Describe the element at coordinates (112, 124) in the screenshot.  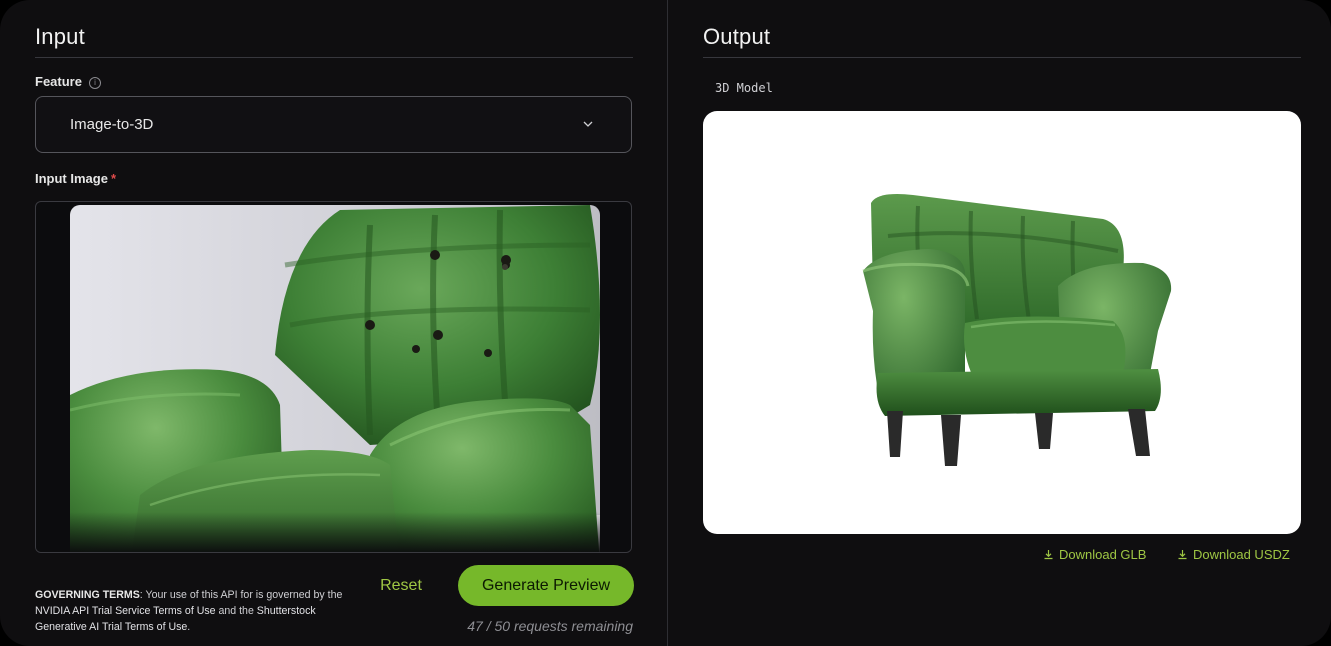
I see `feature-select-value: Image-to-3D` at that location.